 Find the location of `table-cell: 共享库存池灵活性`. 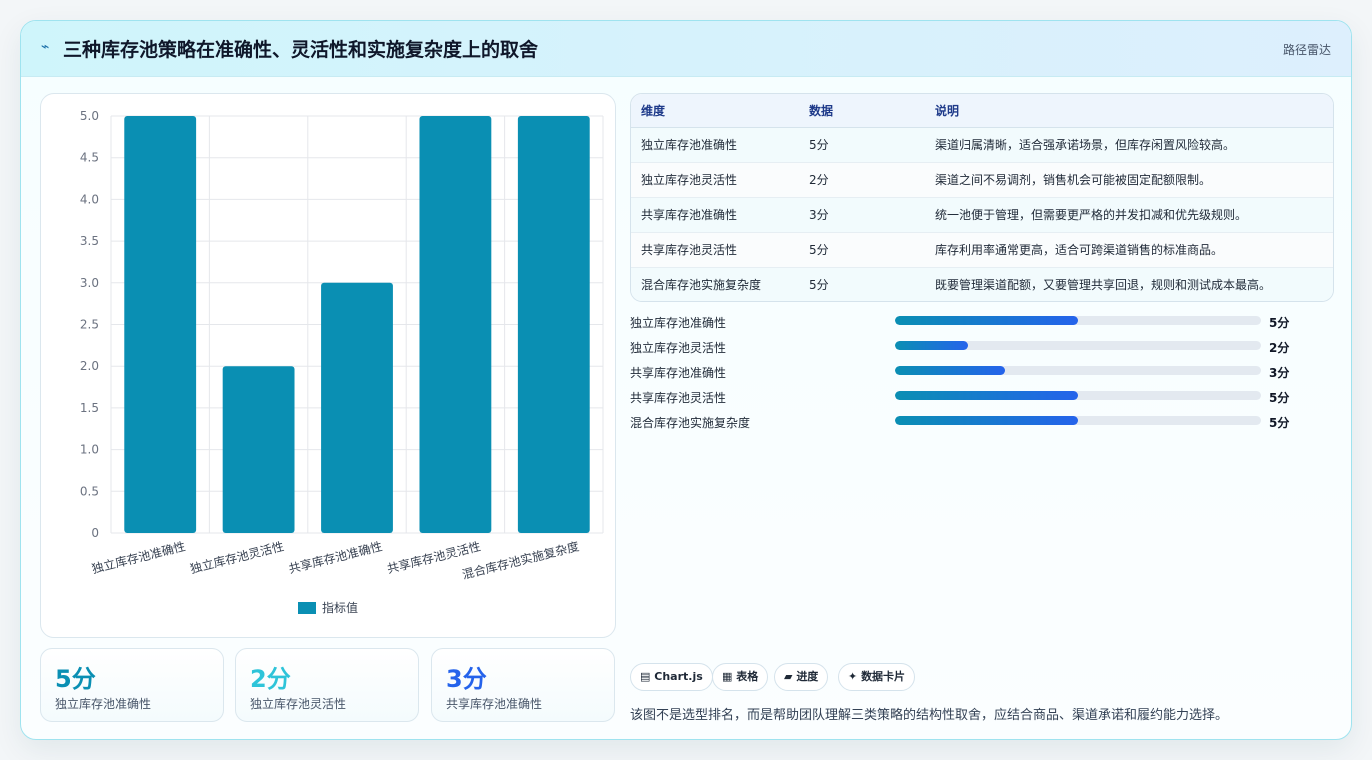

table-cell: 共享库存池灵活性 is located at coordinates (715, 250).